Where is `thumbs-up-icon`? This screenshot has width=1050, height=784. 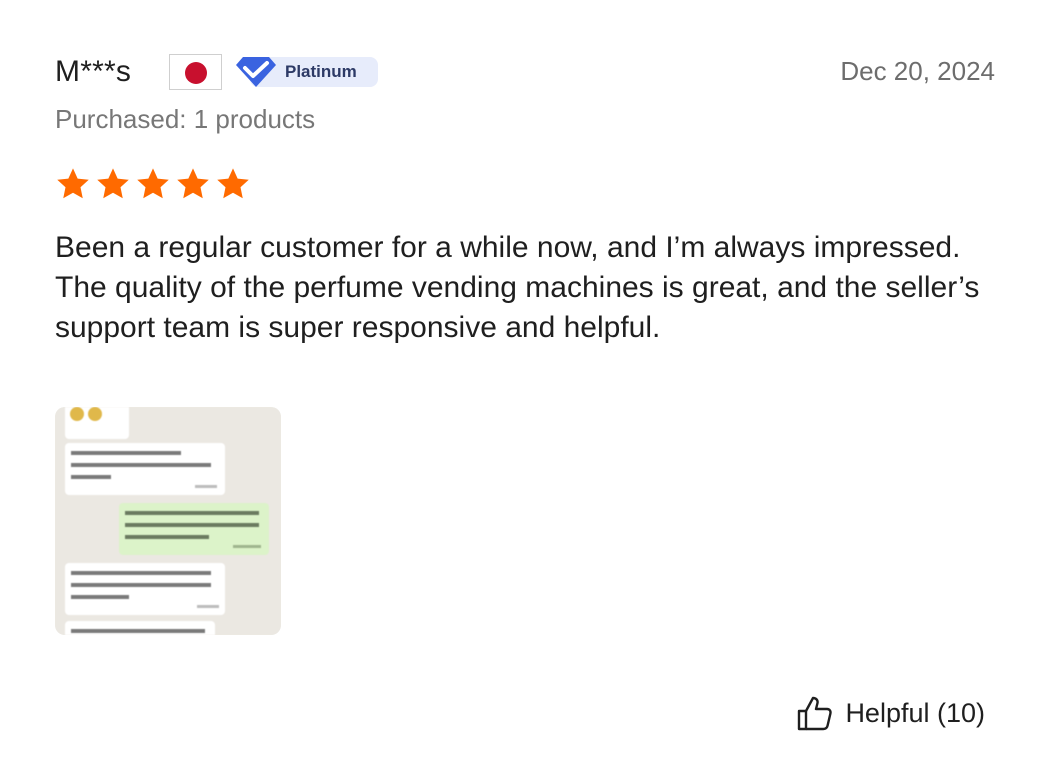
thumbs-up-icon is located at coordinates (815, 713).